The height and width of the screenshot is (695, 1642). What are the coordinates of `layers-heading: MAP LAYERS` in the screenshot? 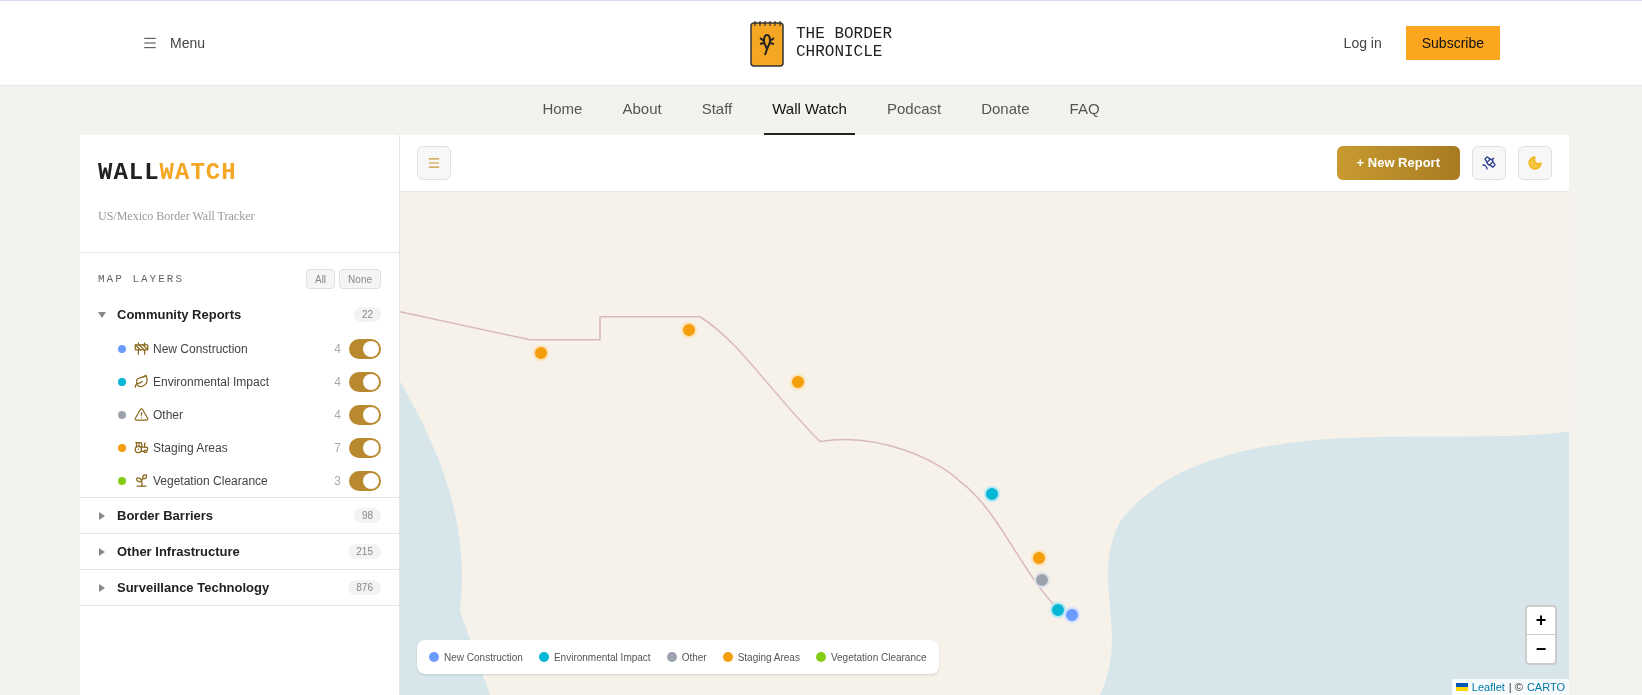 It's located at (141, 279).